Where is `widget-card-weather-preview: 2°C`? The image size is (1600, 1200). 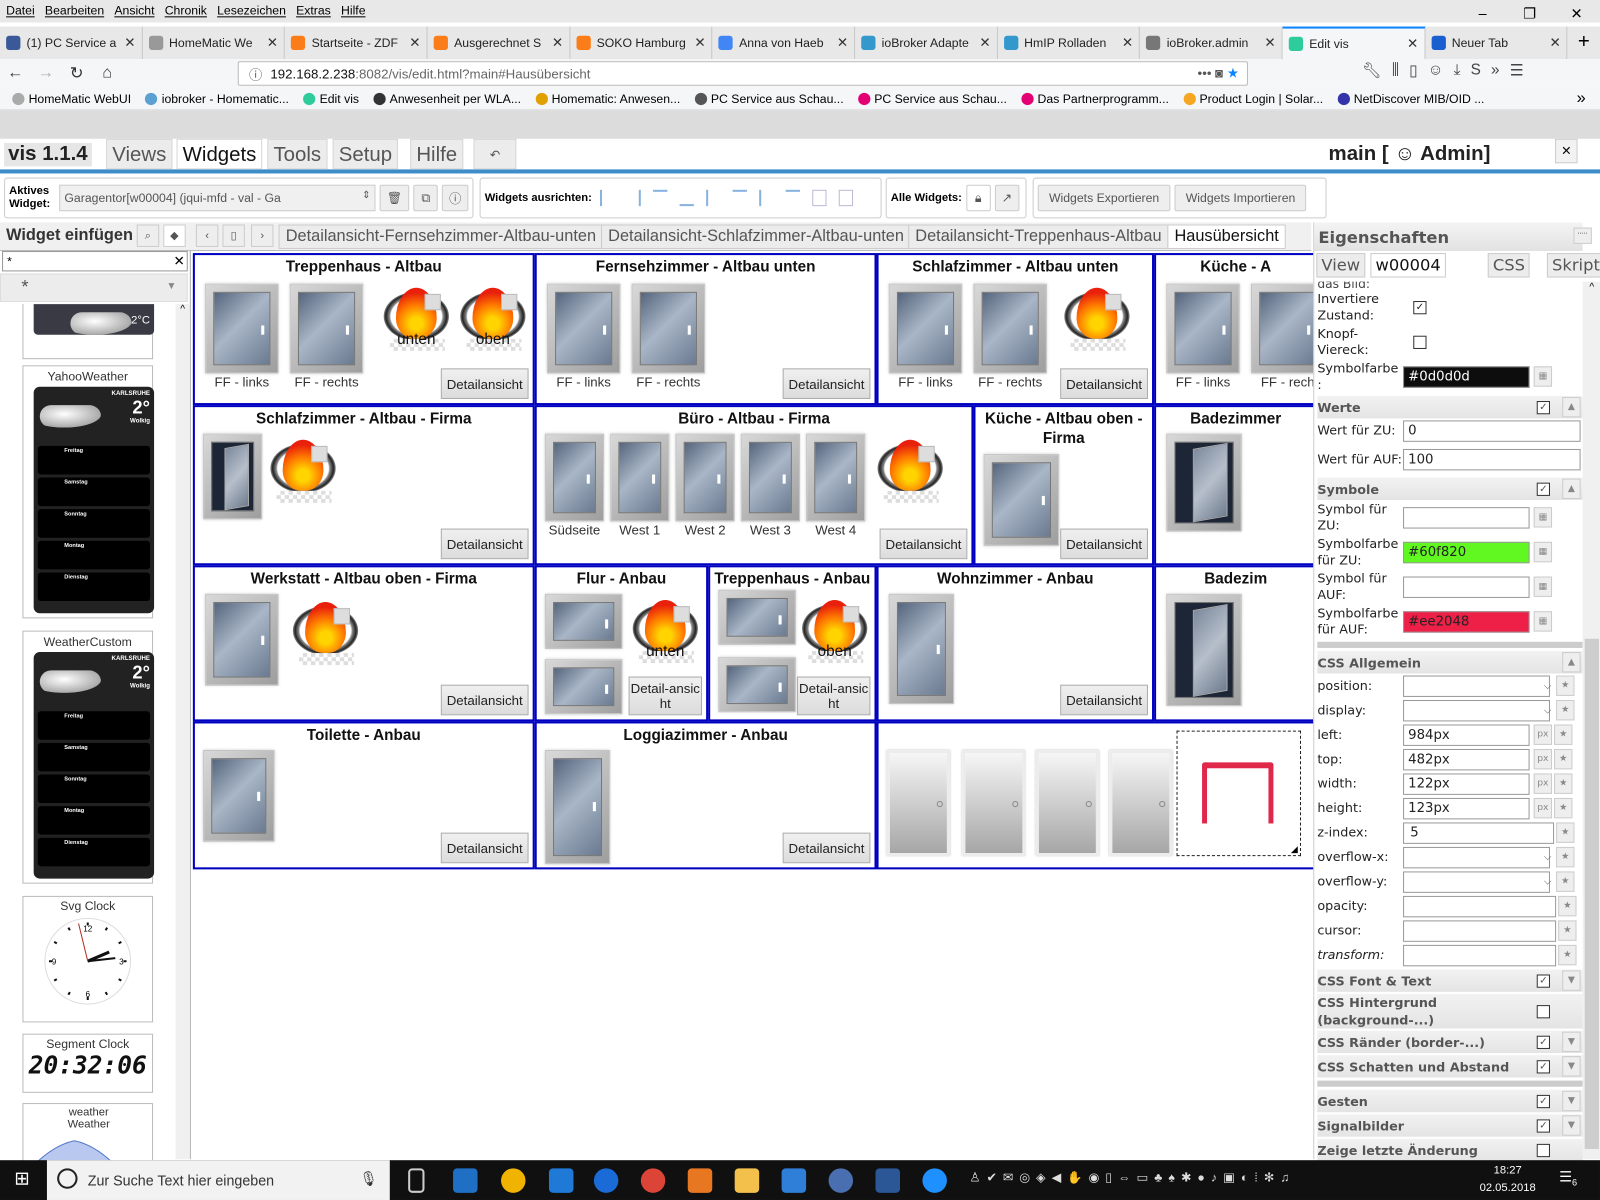 widget-card-weather-preview: 2°C is located at coordinates (88, 332).